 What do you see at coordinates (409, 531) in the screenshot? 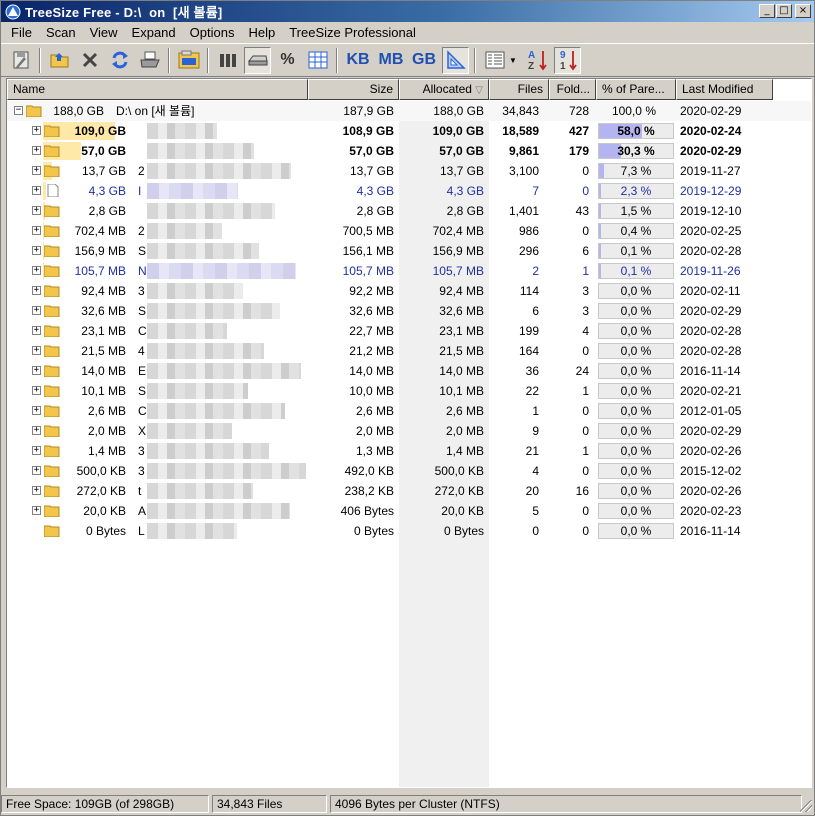
I see `tree-row: 0 Bytes L 0 Bytes 0 Bytes 0 0 0,0 % 2016-11-14` at bounding box center [409, 531].